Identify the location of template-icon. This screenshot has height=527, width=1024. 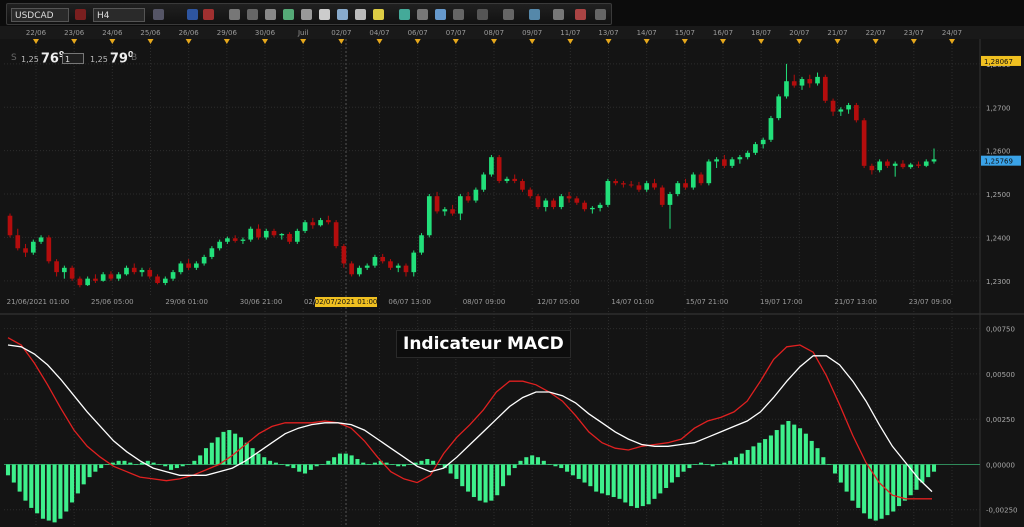
(360, 14).